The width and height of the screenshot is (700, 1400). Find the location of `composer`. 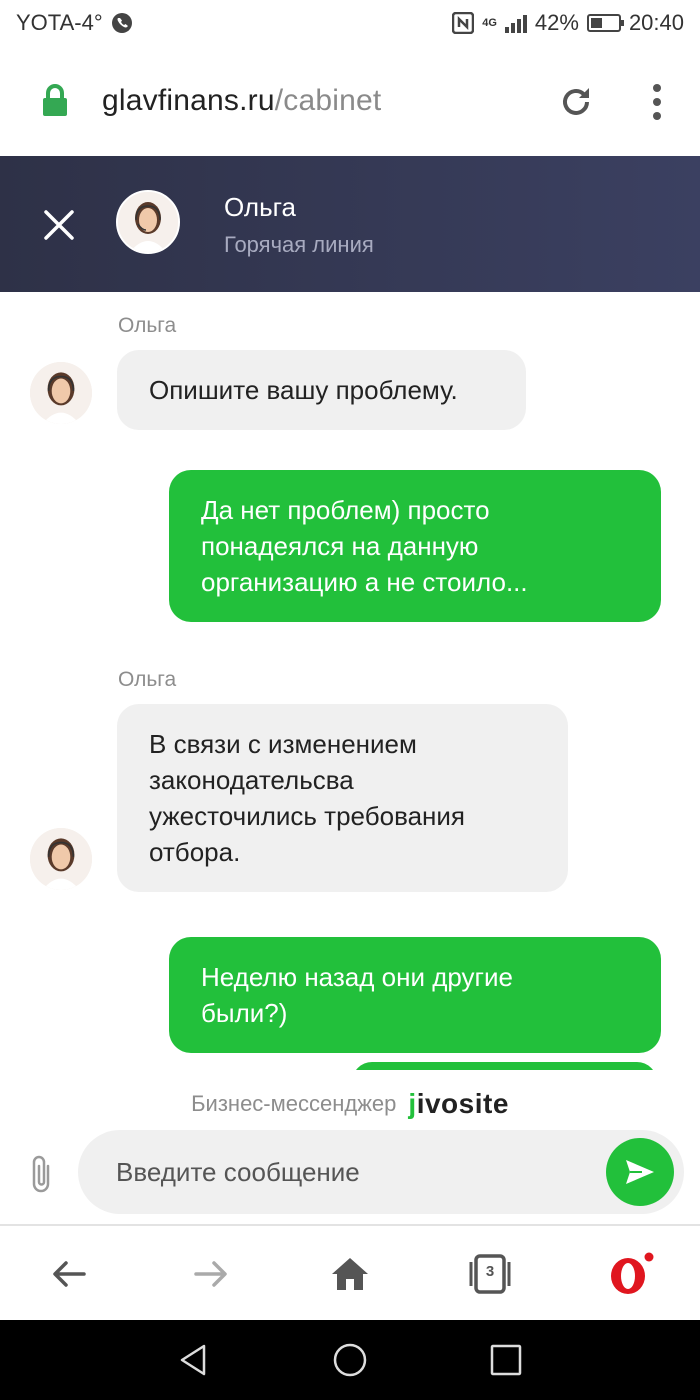

composer is located at coordinates (350, 1176).